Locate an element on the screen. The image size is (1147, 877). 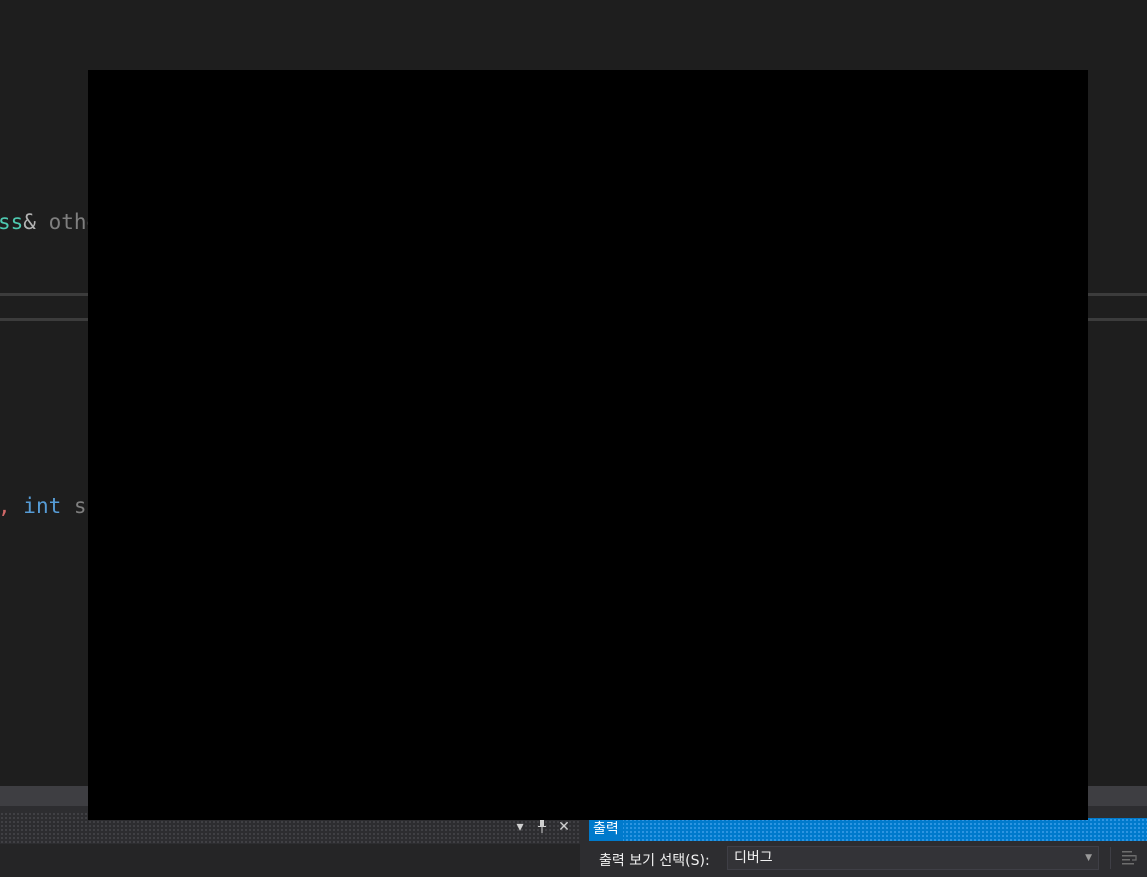
chevron-down-icon: ▼ is located at coordinates (1088, 858).